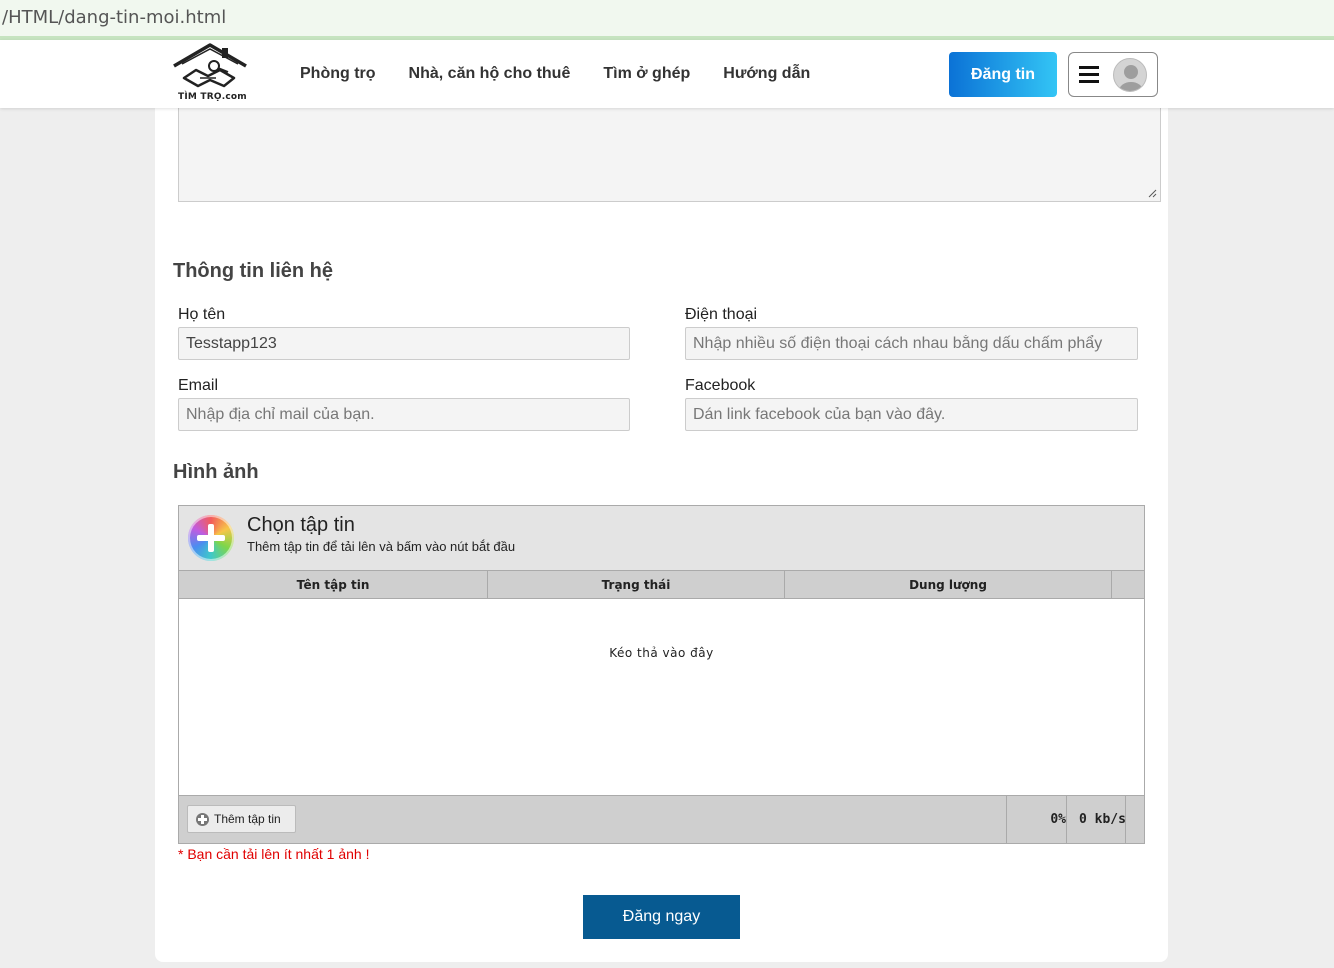 The width and height of the screenshot is (1334, 968). I want to click on facebook-label: Facebook, so click(720, 385).